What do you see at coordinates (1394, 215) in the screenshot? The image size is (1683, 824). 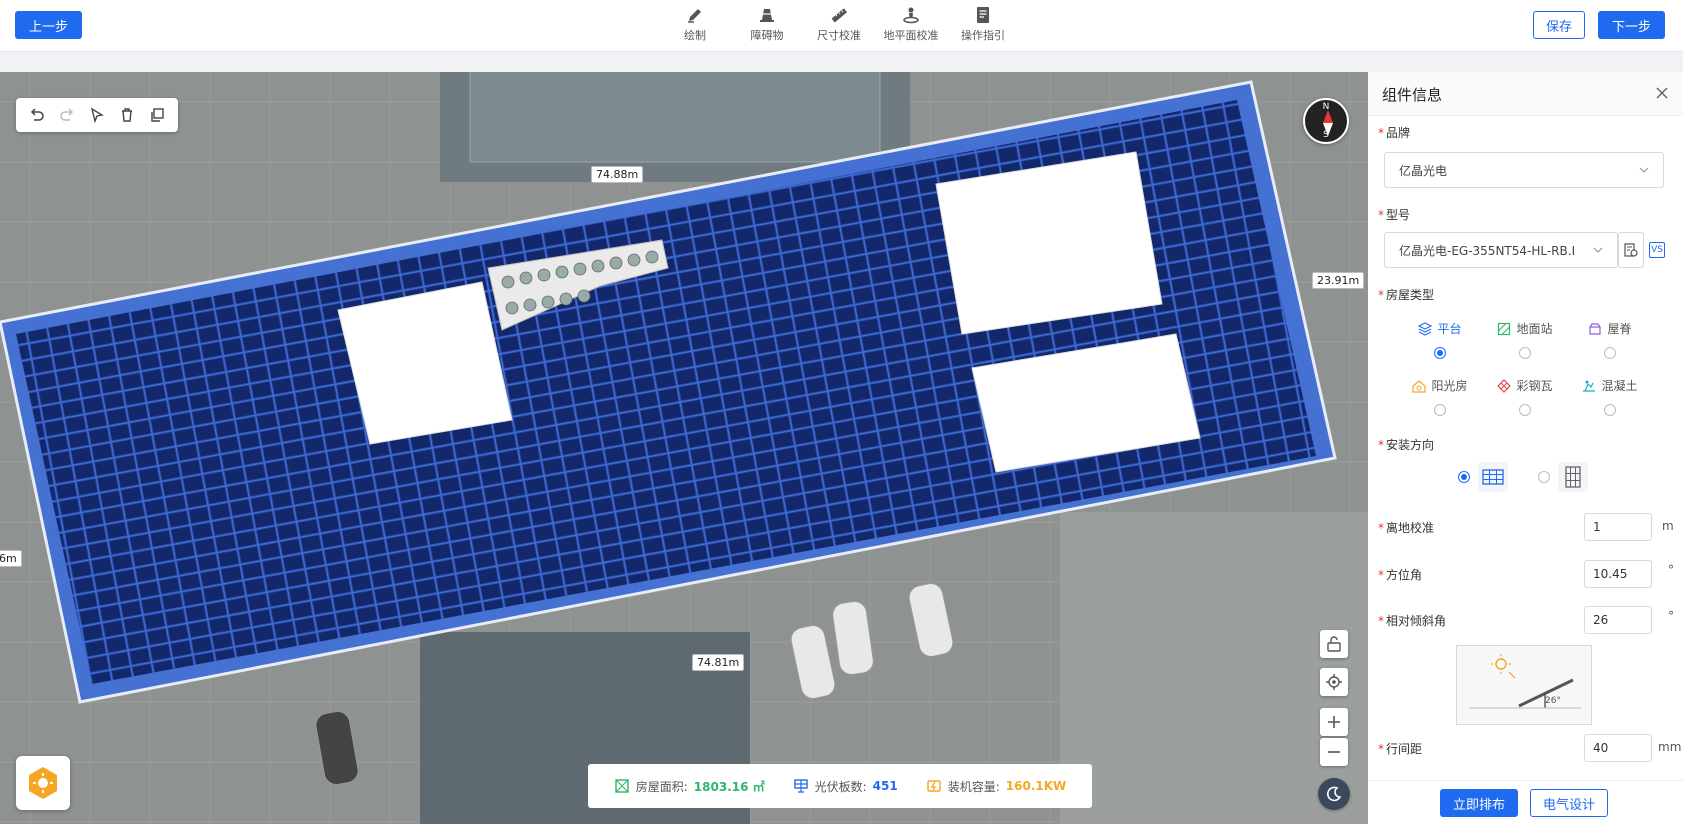 I see `model-label: * 型号` at bounding box center [1394, 215].